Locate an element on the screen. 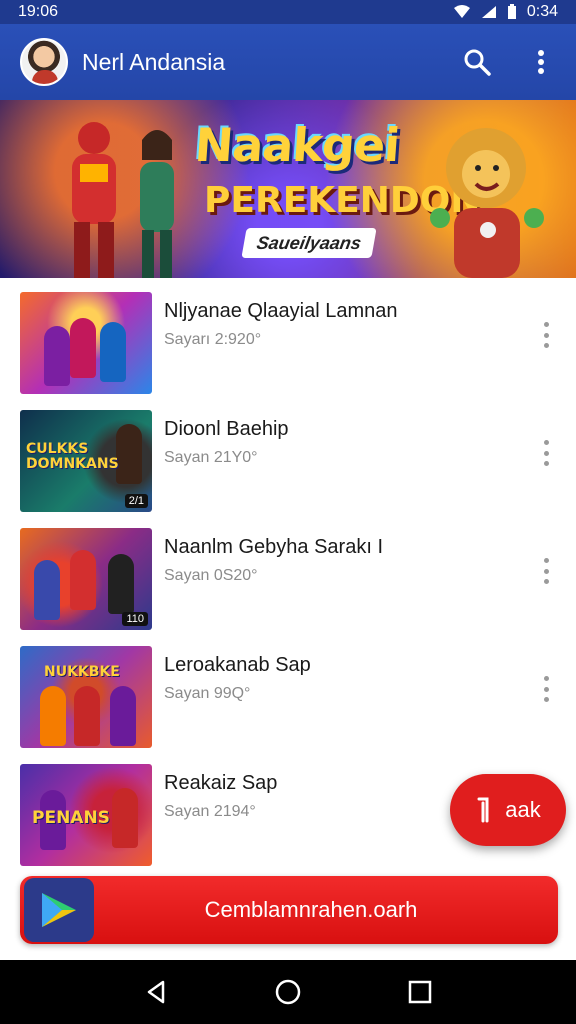 The height and width of the screenshot is (1024, 576). more-options-button is located at coordinates (541, 62).